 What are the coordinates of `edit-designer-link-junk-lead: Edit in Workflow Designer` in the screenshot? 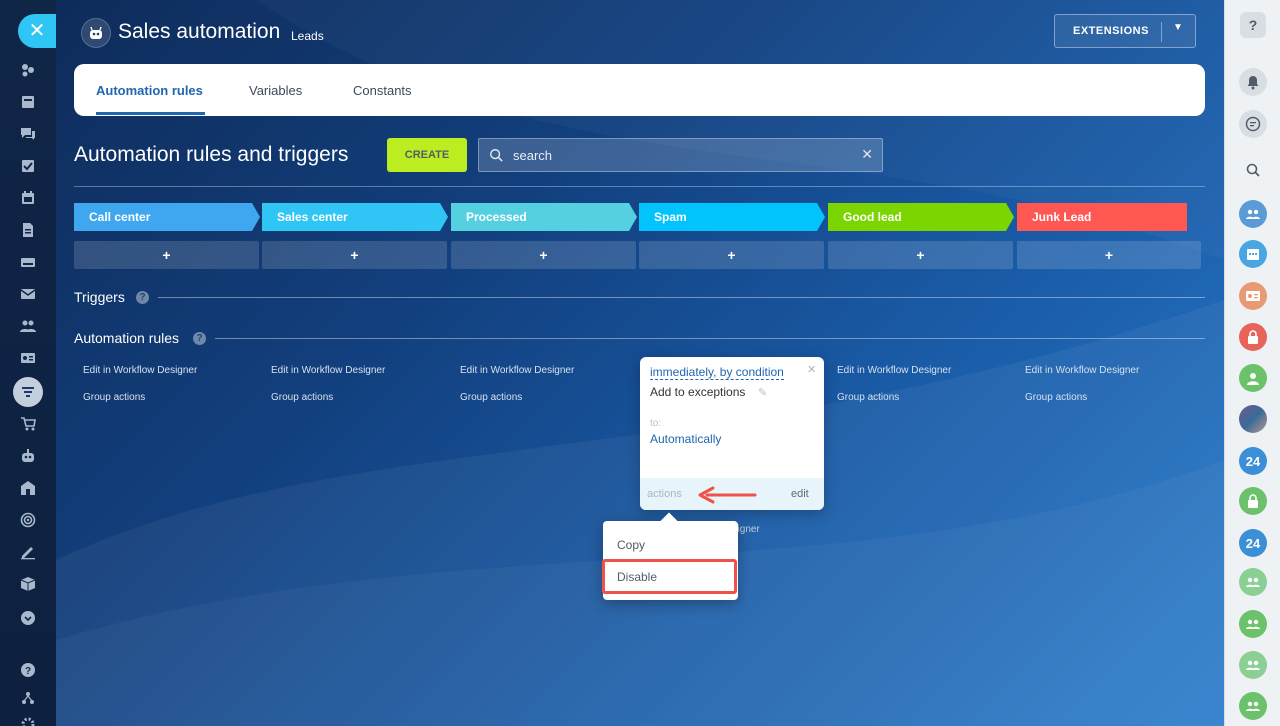 It's located at (1082, 370).